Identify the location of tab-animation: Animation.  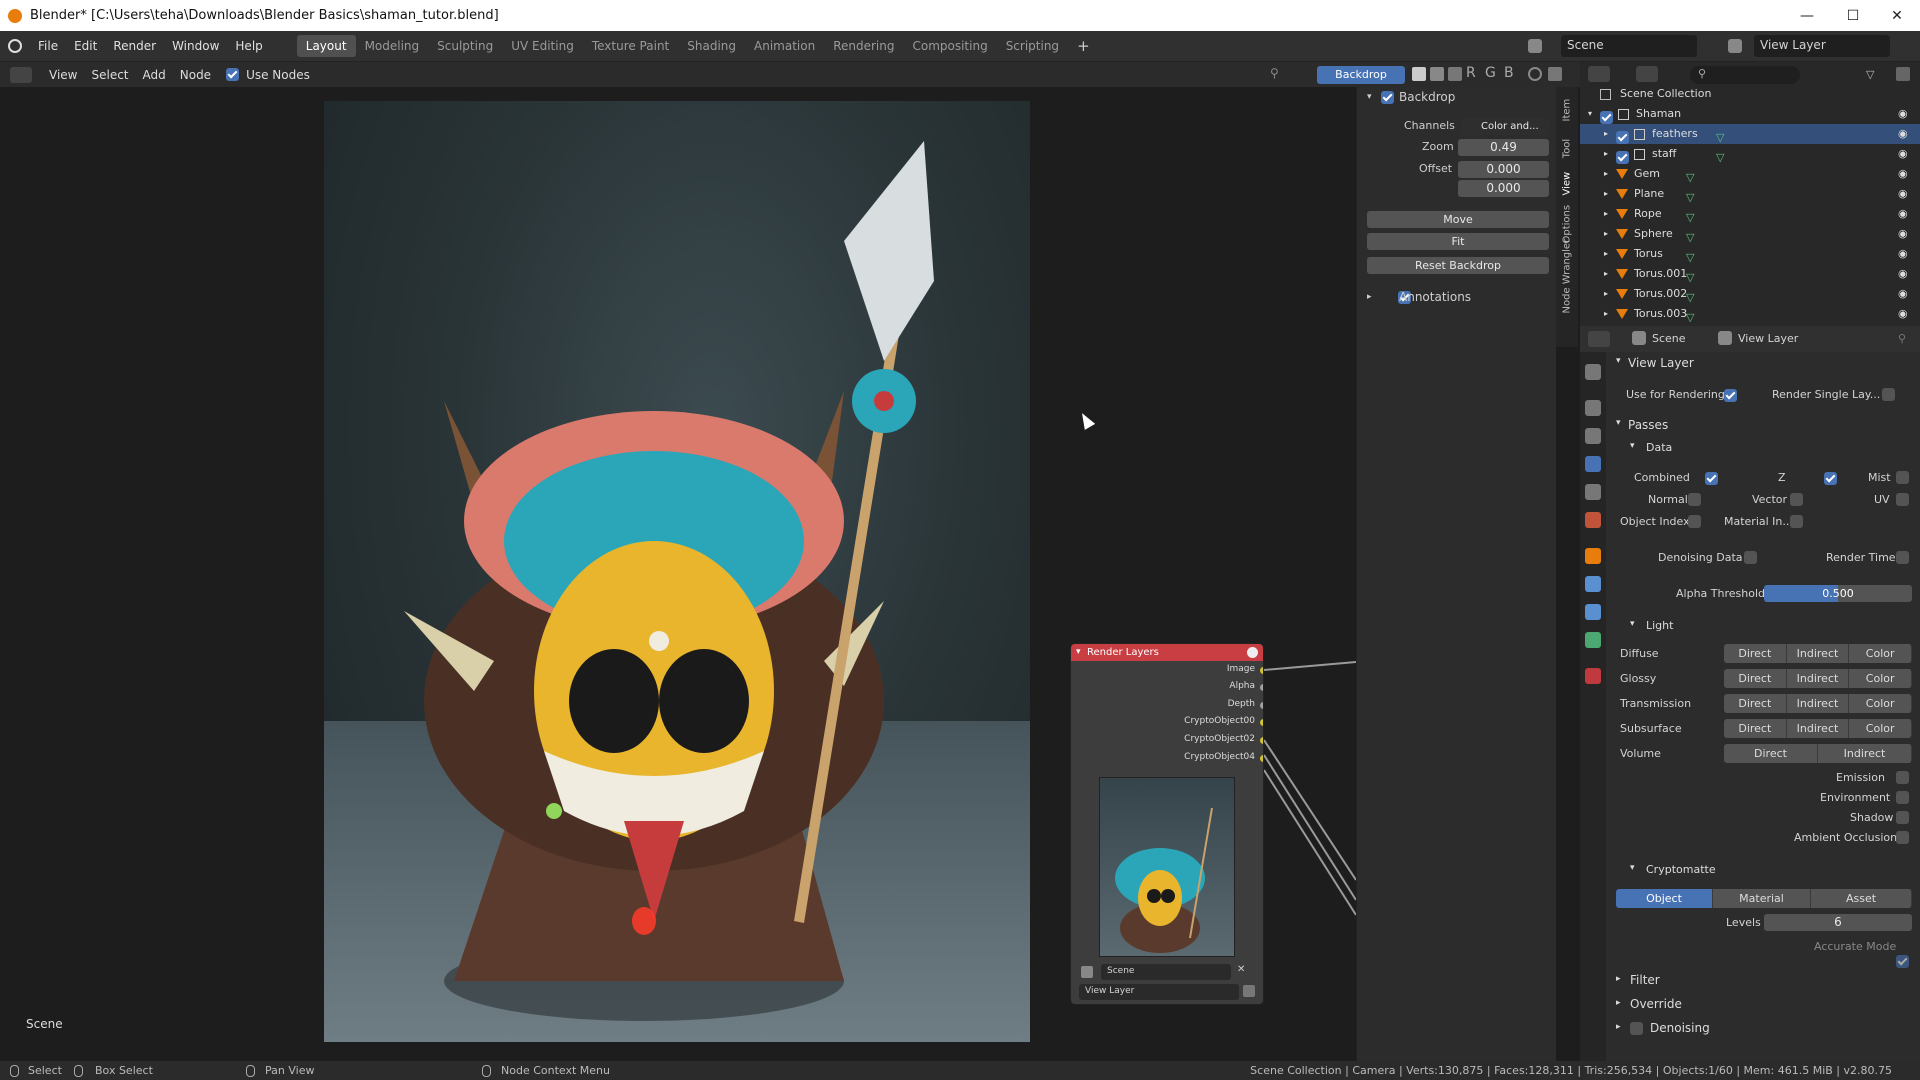
(784, 46).